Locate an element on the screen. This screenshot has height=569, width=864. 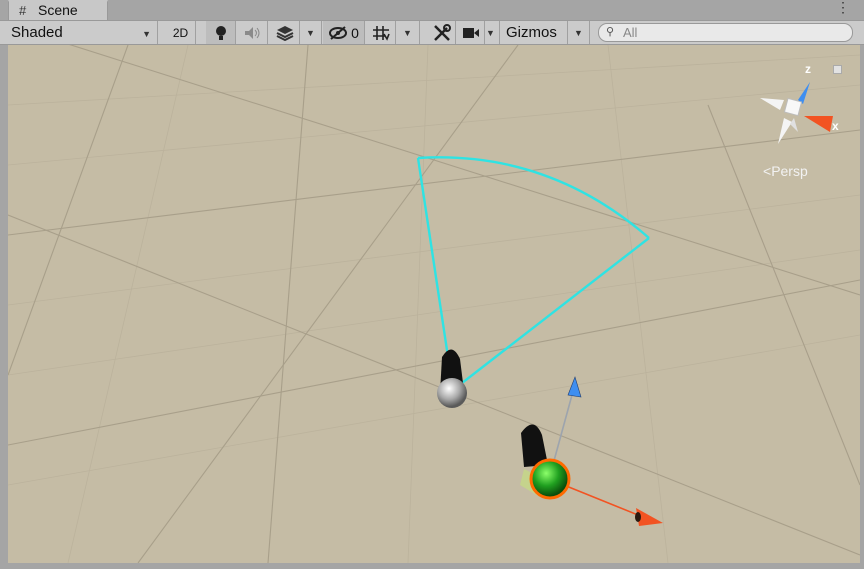
grid-dropdown: ▼ is located at coordinates (408, 32).